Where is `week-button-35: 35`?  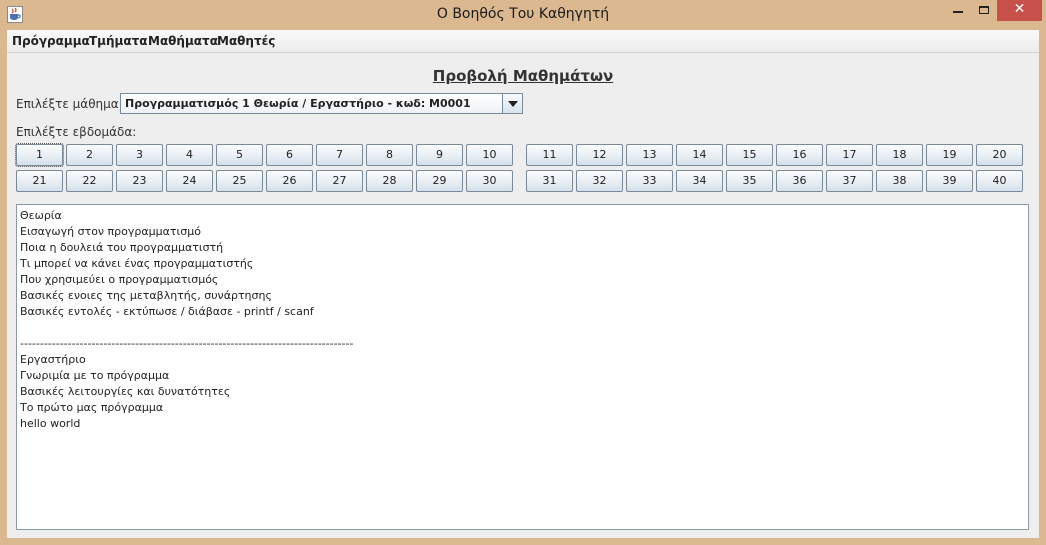
week-button-35: 35 is located at coordinates (749, 181).